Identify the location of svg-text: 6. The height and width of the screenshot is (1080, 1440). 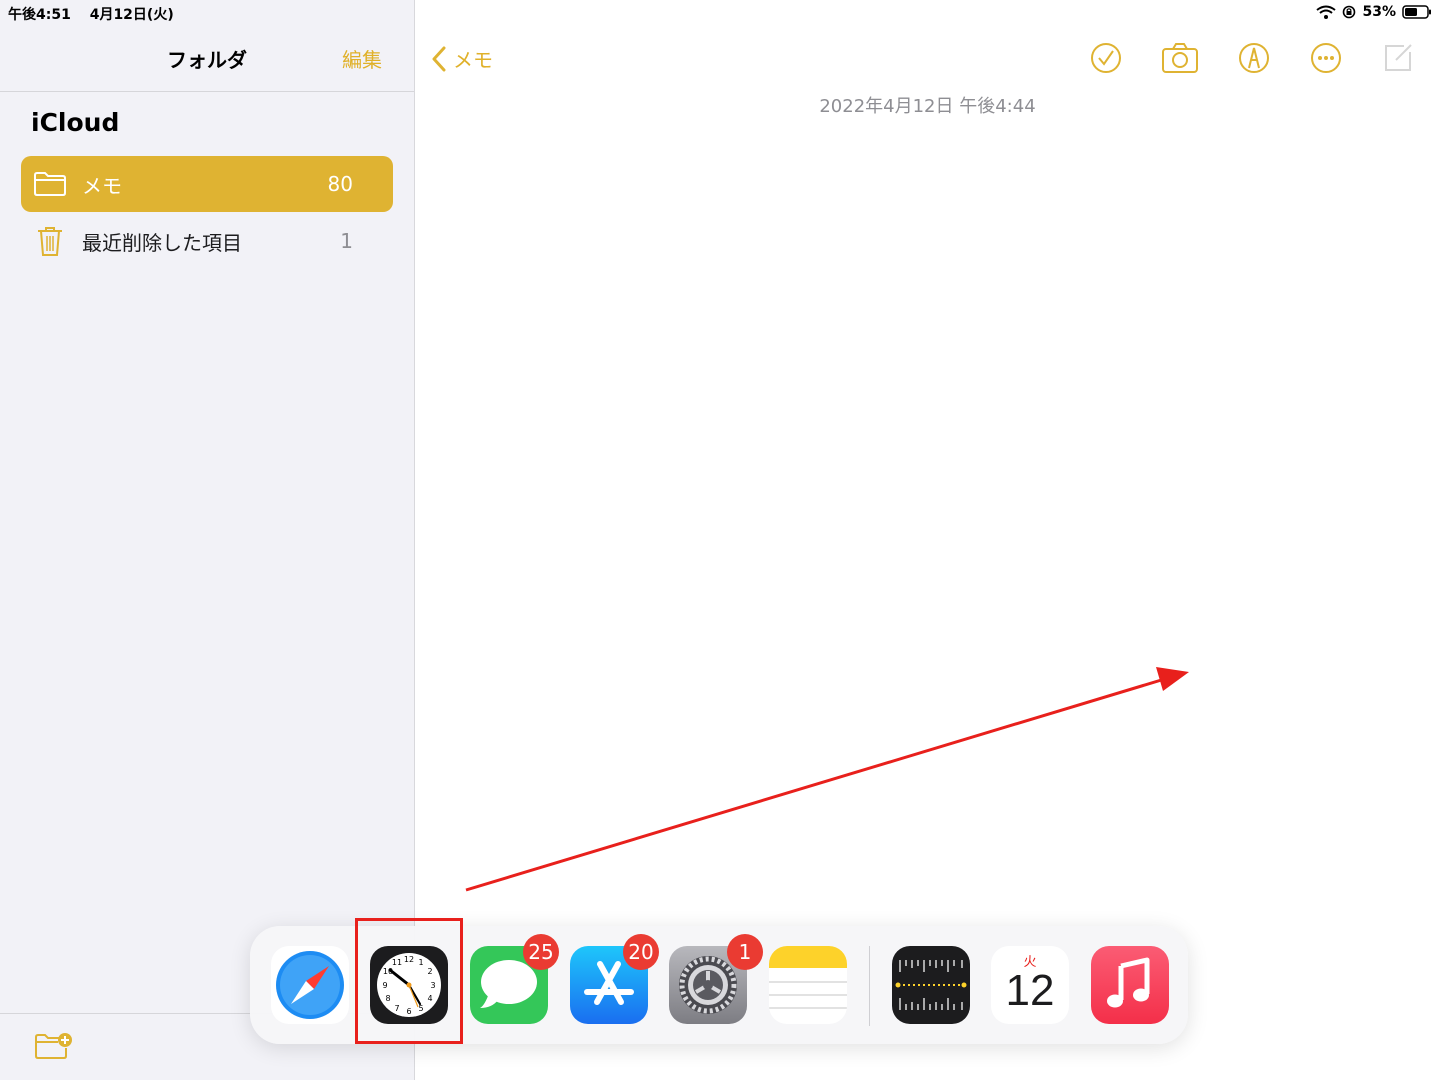
(408, 1011).